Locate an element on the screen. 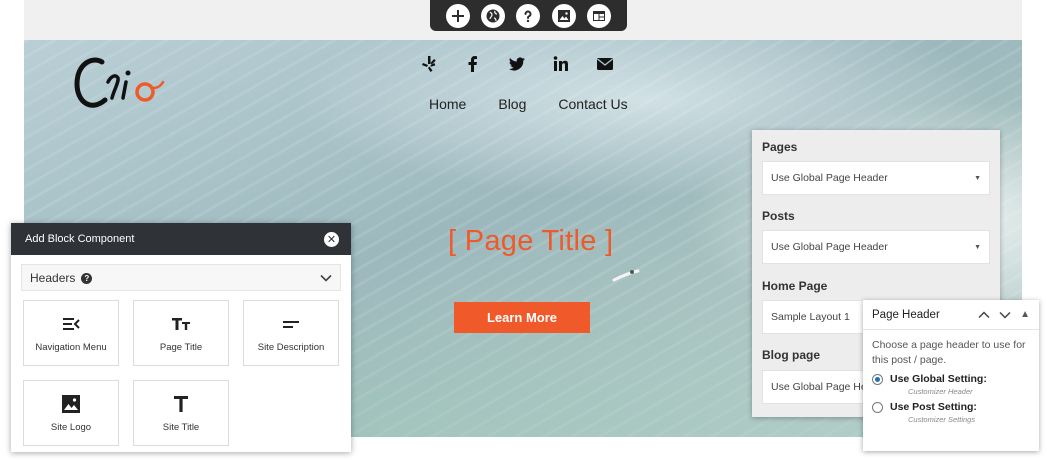 The image size is (1050, 460). twitter-link is located at coordinates (517, 64).